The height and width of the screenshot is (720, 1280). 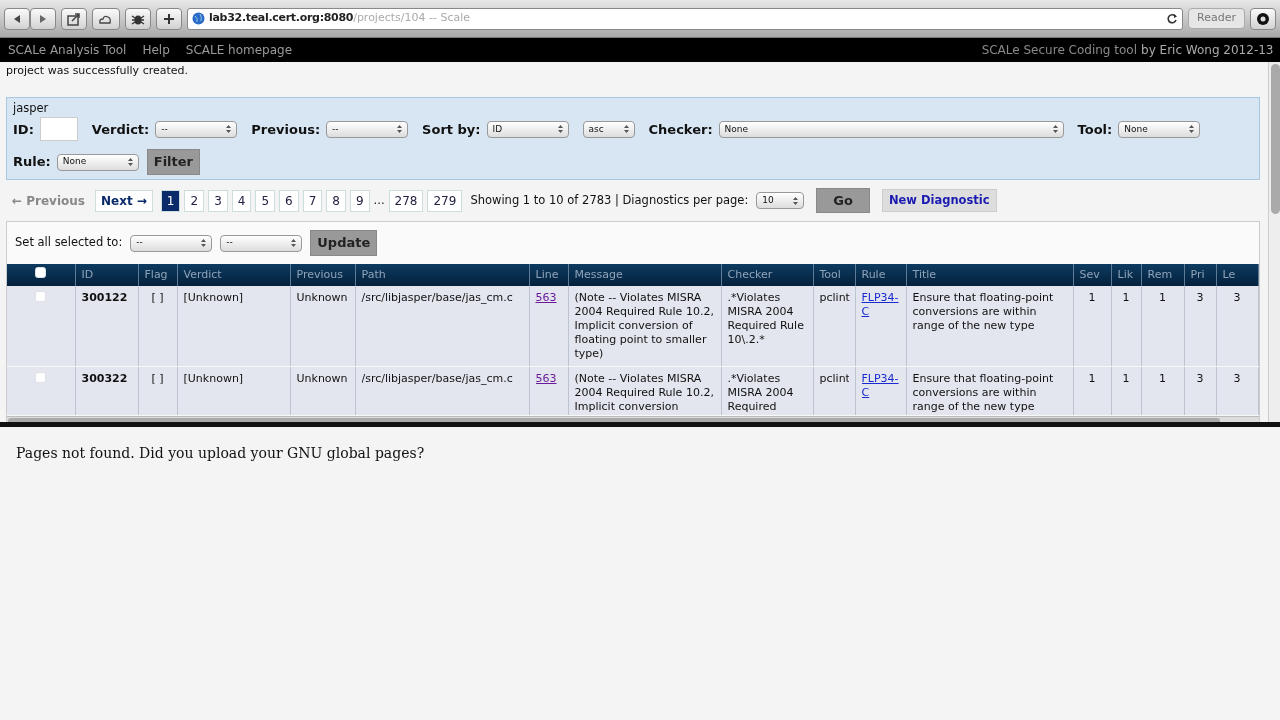 What do you see at coordinates (281, 18) in the screenshot?
I see `url-host: lab32.teal.cert.org:8080` at bounding box center [281, 18].